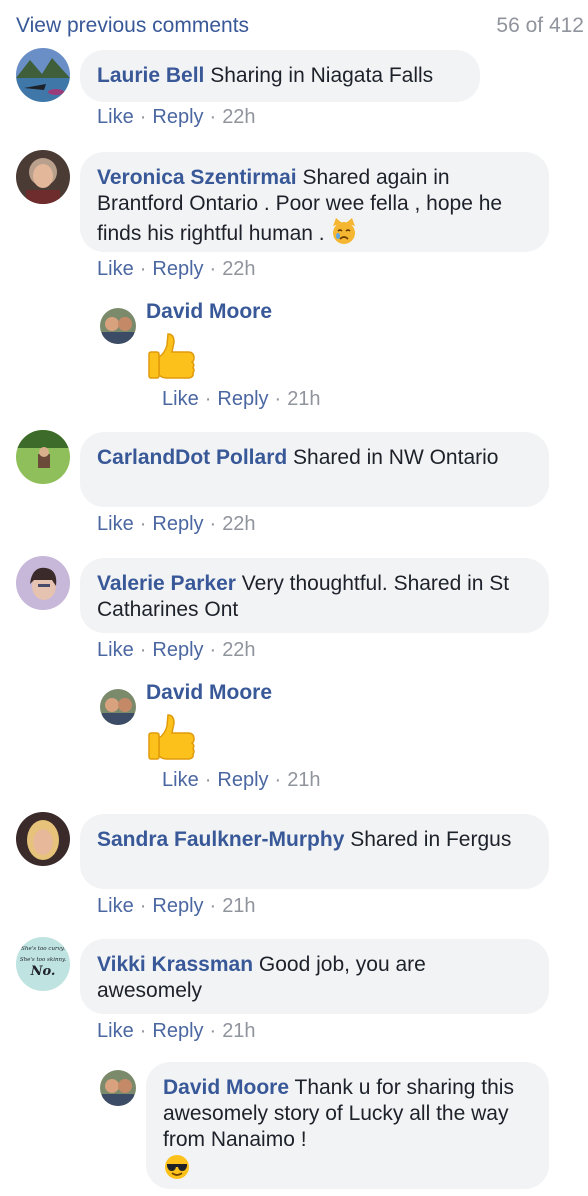  I want to click on avatar-sandra-faulkner-murphy, so click(43, 839).